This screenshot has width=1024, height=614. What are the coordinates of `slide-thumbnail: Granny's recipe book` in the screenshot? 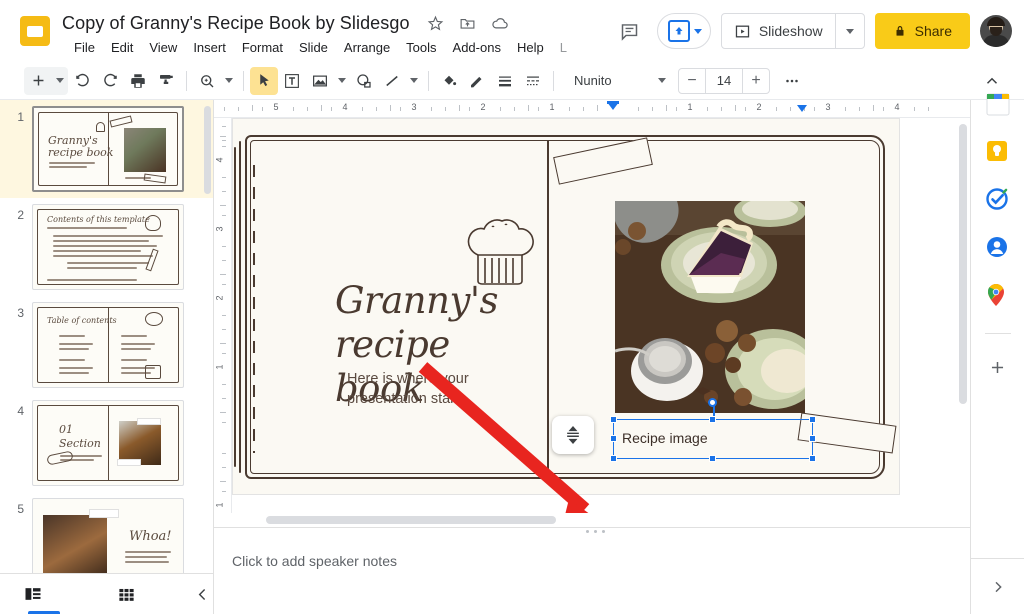 It's located at (108, 149).